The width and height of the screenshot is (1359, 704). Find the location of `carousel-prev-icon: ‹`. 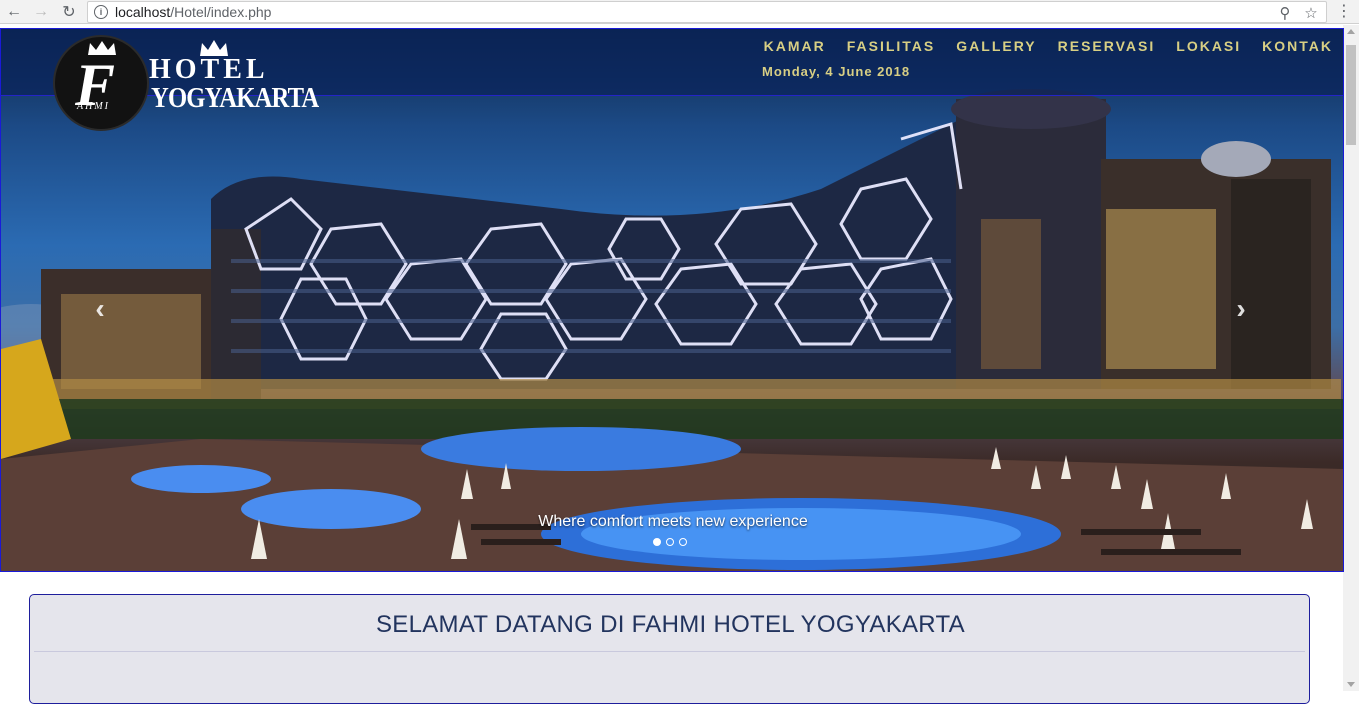

carousel-prev-icon: ‹ is located at coordinates (100, 309).